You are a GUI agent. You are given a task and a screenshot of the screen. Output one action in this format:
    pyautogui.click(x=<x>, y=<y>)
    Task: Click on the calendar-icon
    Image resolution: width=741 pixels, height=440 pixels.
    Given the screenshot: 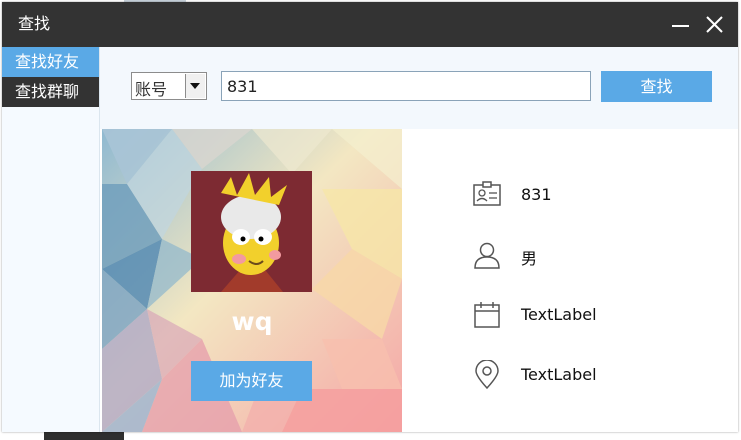 What is the action you would take?
    pyautogui.click(x=487, y=315)
    